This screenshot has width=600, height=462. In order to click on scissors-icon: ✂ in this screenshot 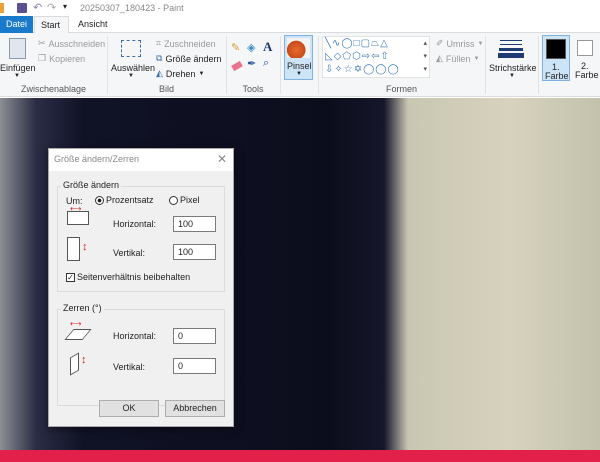, I will do `click(42, 43)`.